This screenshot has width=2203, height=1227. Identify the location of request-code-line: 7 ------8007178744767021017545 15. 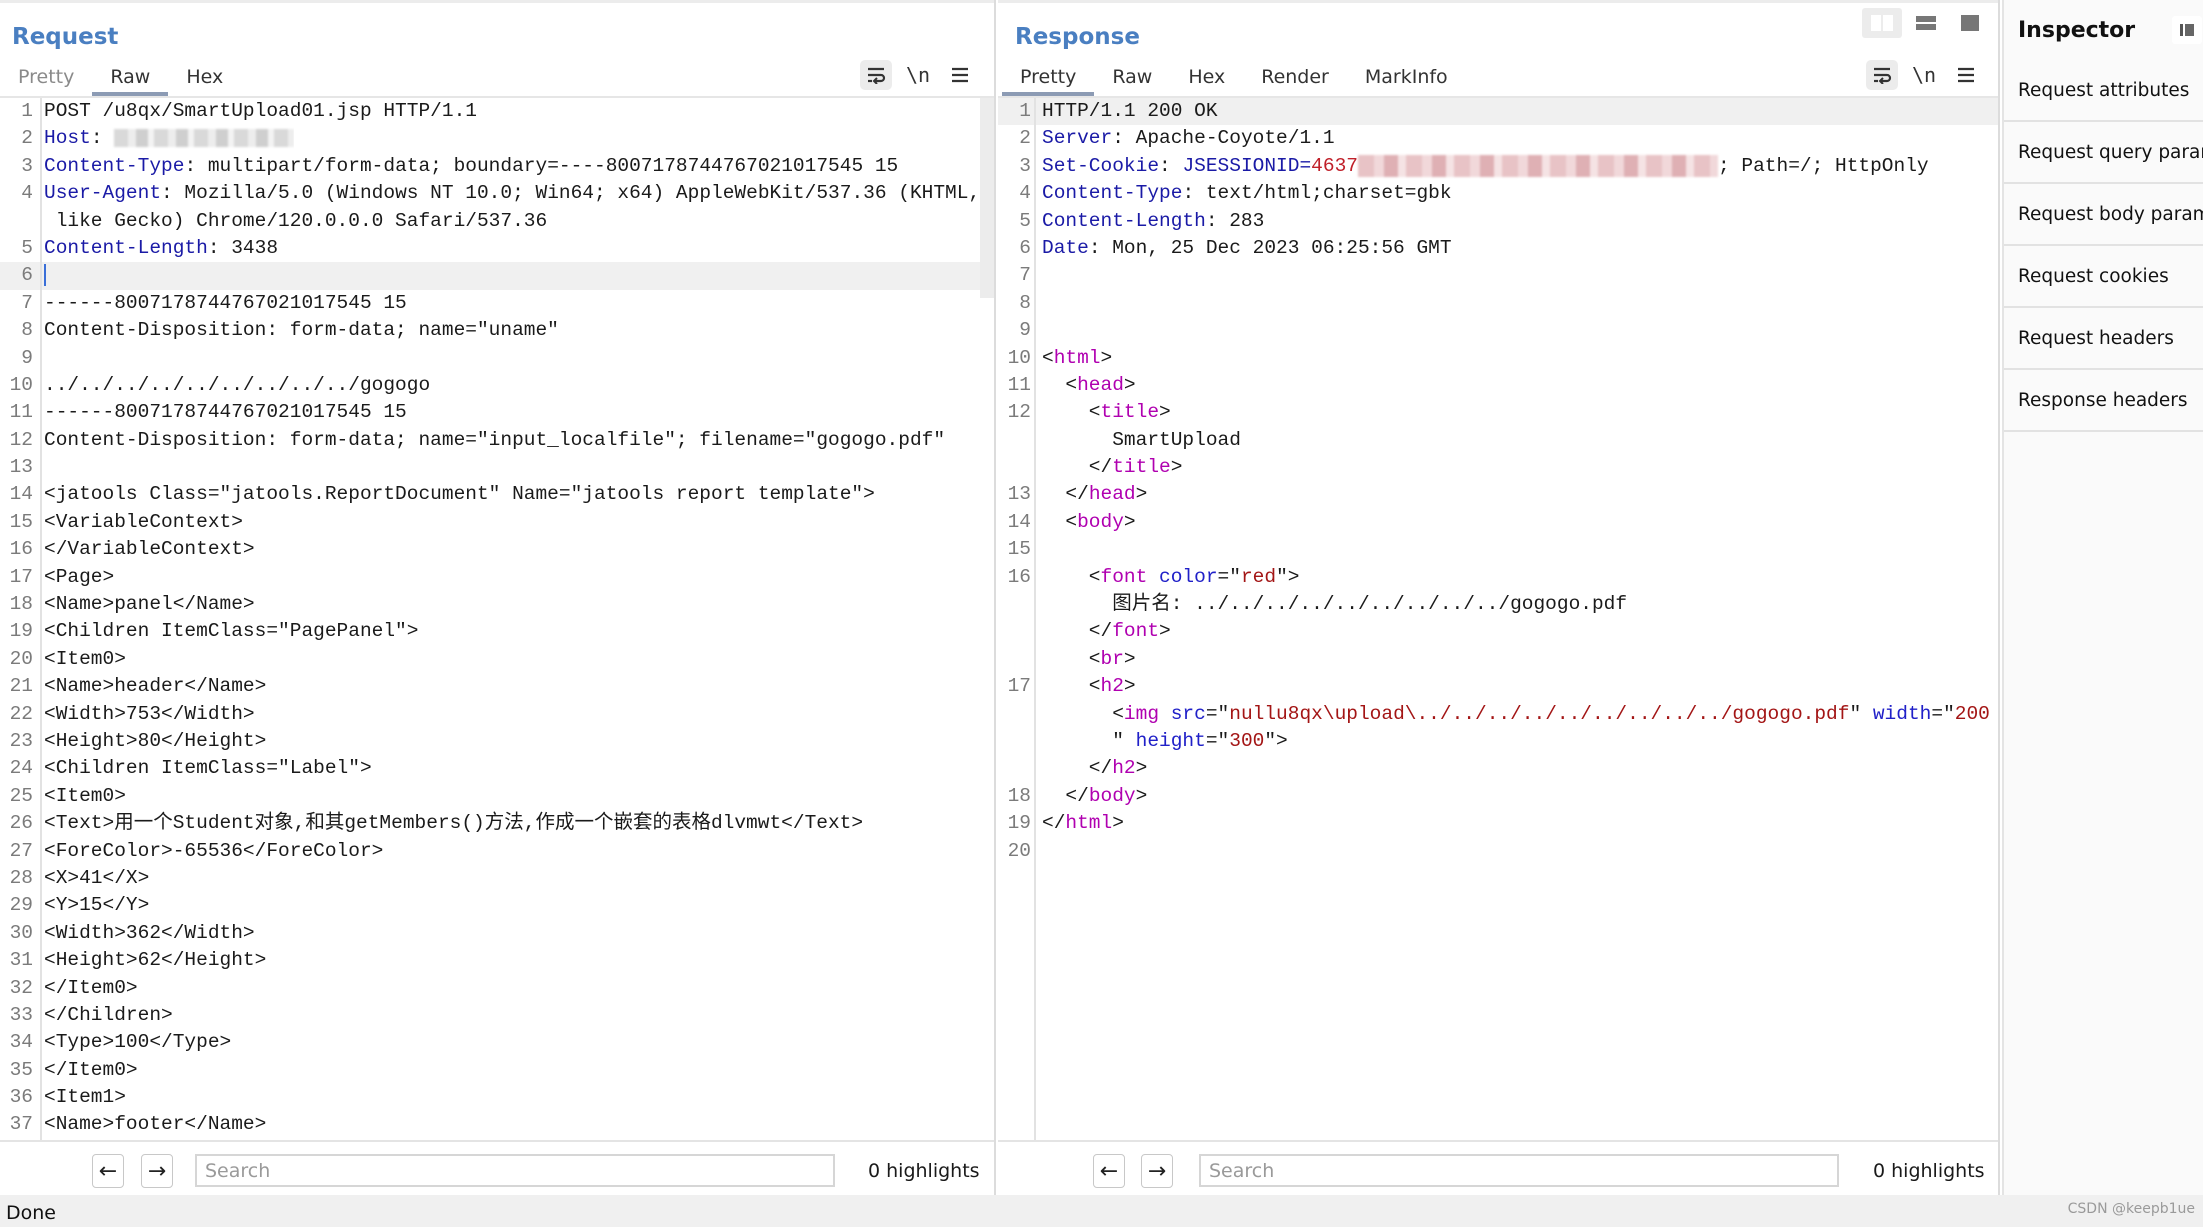
(497, 303).